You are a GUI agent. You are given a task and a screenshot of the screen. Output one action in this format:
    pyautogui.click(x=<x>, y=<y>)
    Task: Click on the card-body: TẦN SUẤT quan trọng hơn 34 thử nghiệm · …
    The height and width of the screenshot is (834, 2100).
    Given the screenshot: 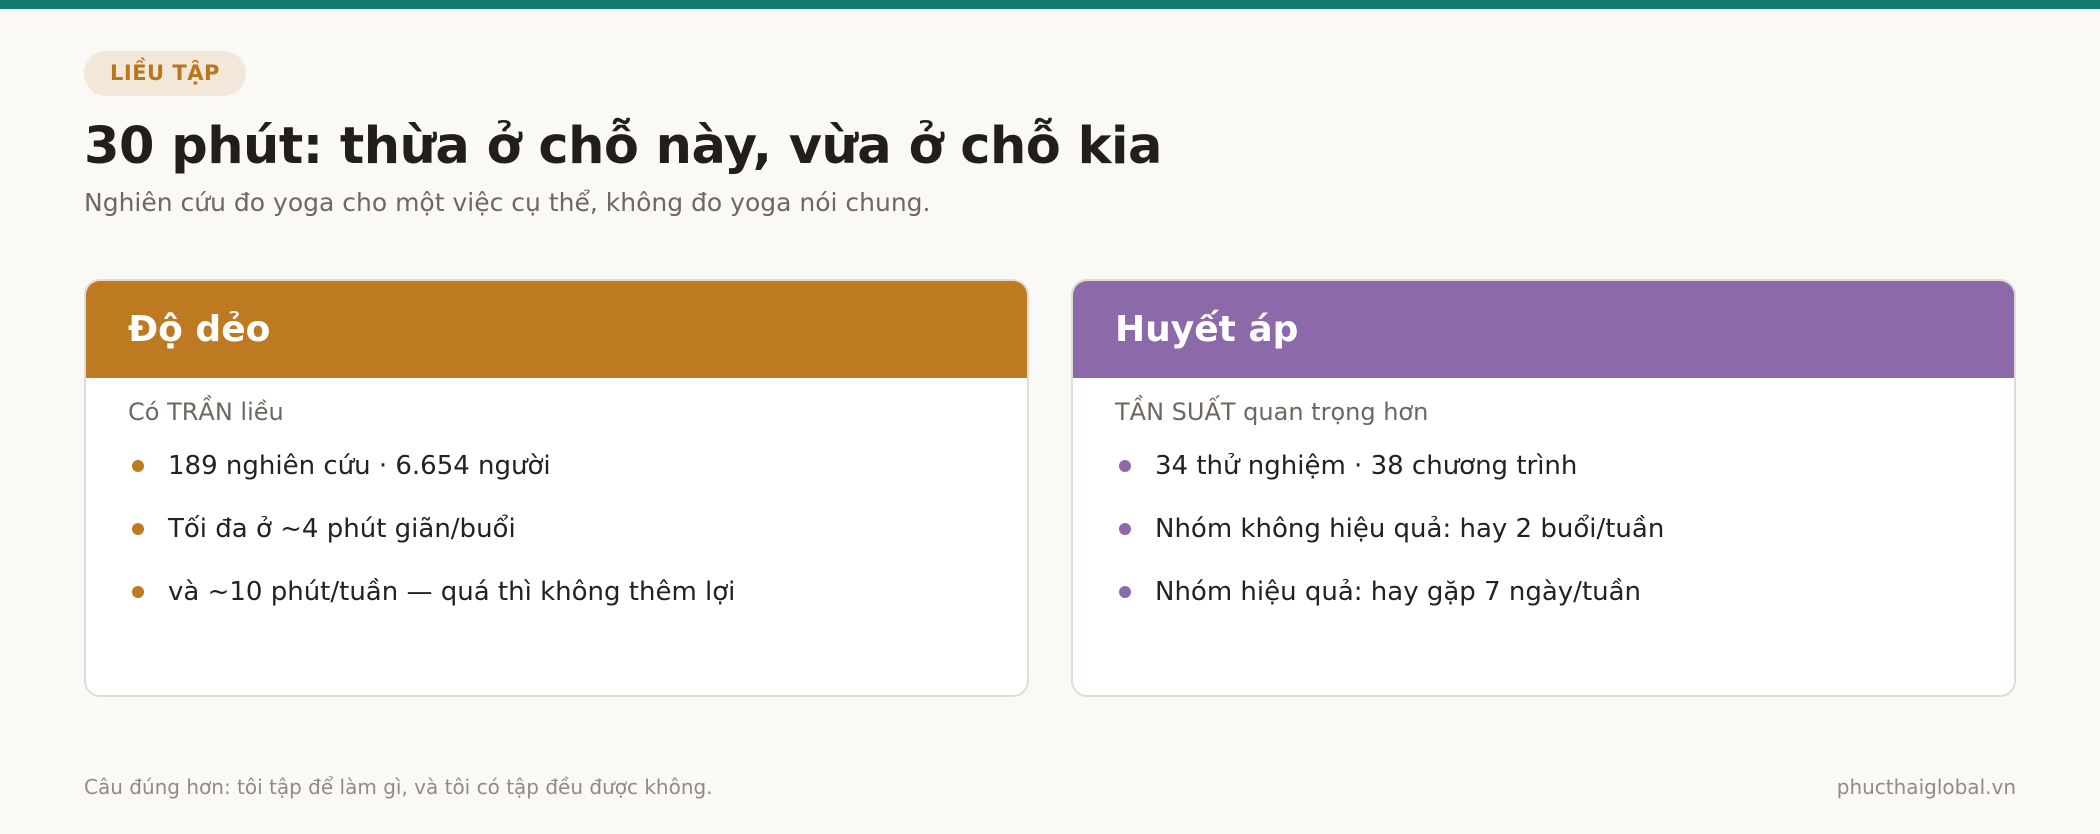 What is the action you would take?
    pyautogui.click(x=1543, y=493)
    